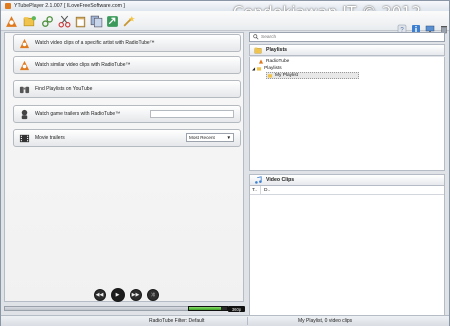 This screenshot has height=326, width=450. Describe the element at coordinates (280, 180) in the screenshot. I see `video-clips-header-label: Video Clips` at that location.